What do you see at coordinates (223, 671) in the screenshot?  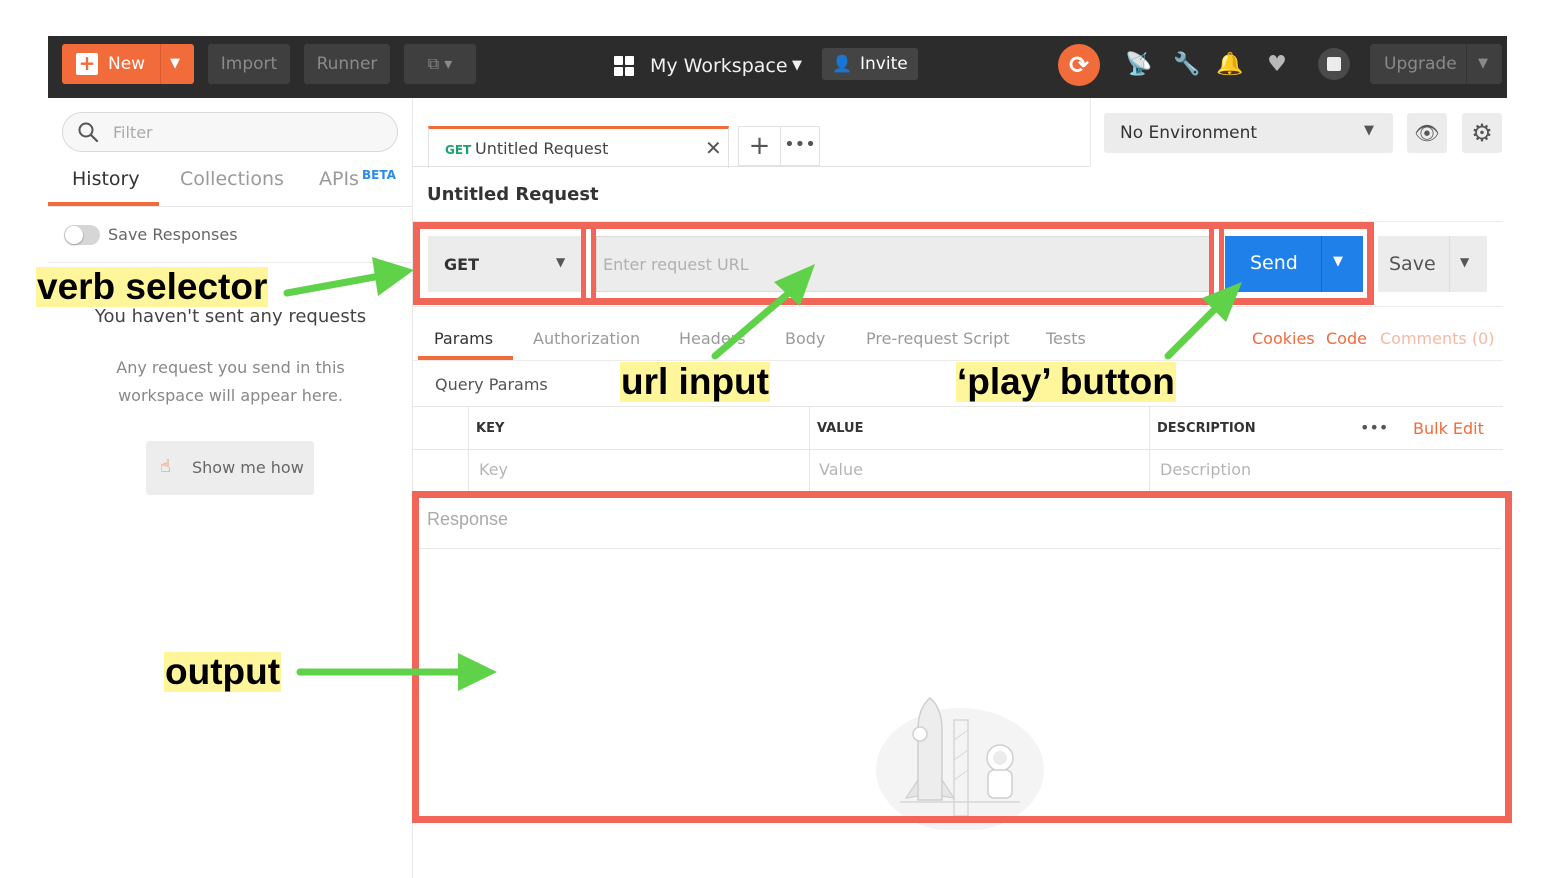 I see `callout-output: output` at bounding box center [223, 671].